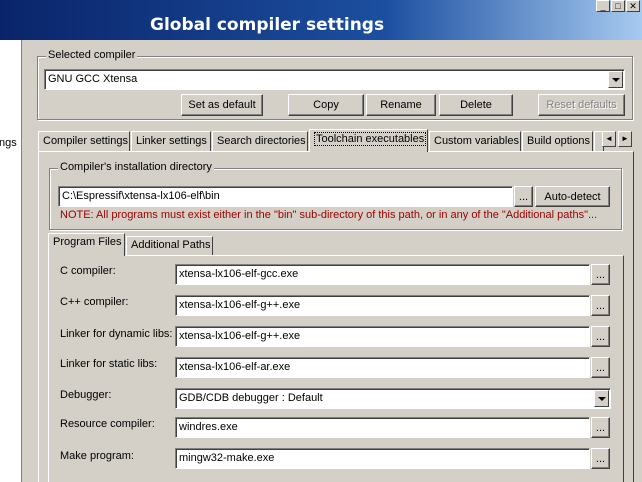 The height and width of the screenshot is (482, 642). What do you see at coordinates (326, 105) in the screenshot?
I see `copy-button: Copy` at bounding box center [326, 105].